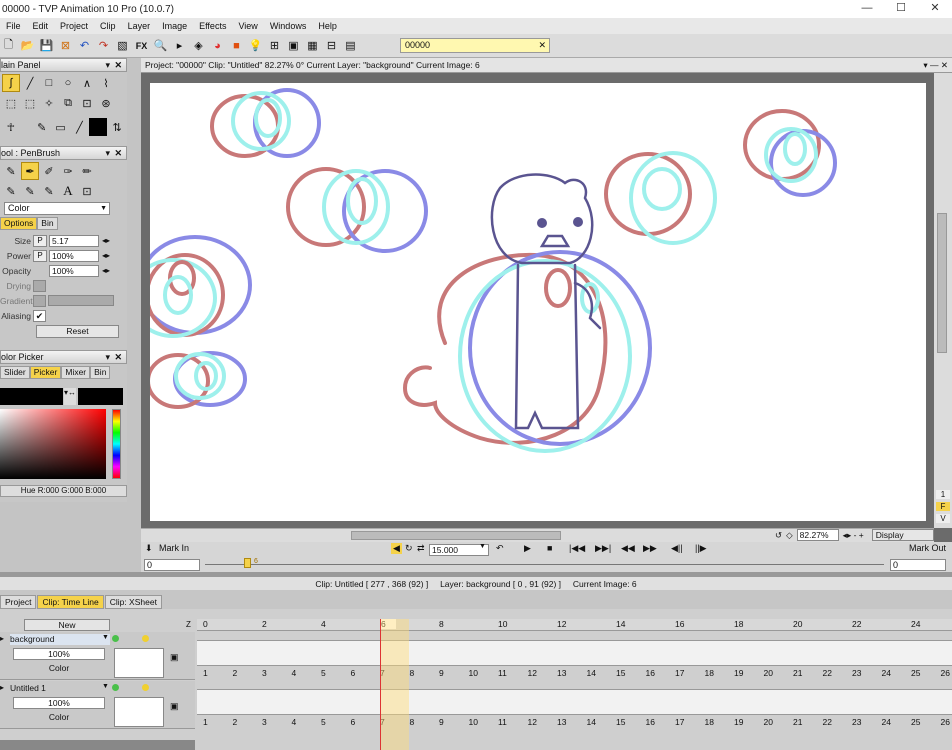  What do you see at coordinates (39, 315) in the screenshot?
I see `aliasing-checkbox: ✔` at bounding box center [39, 315].